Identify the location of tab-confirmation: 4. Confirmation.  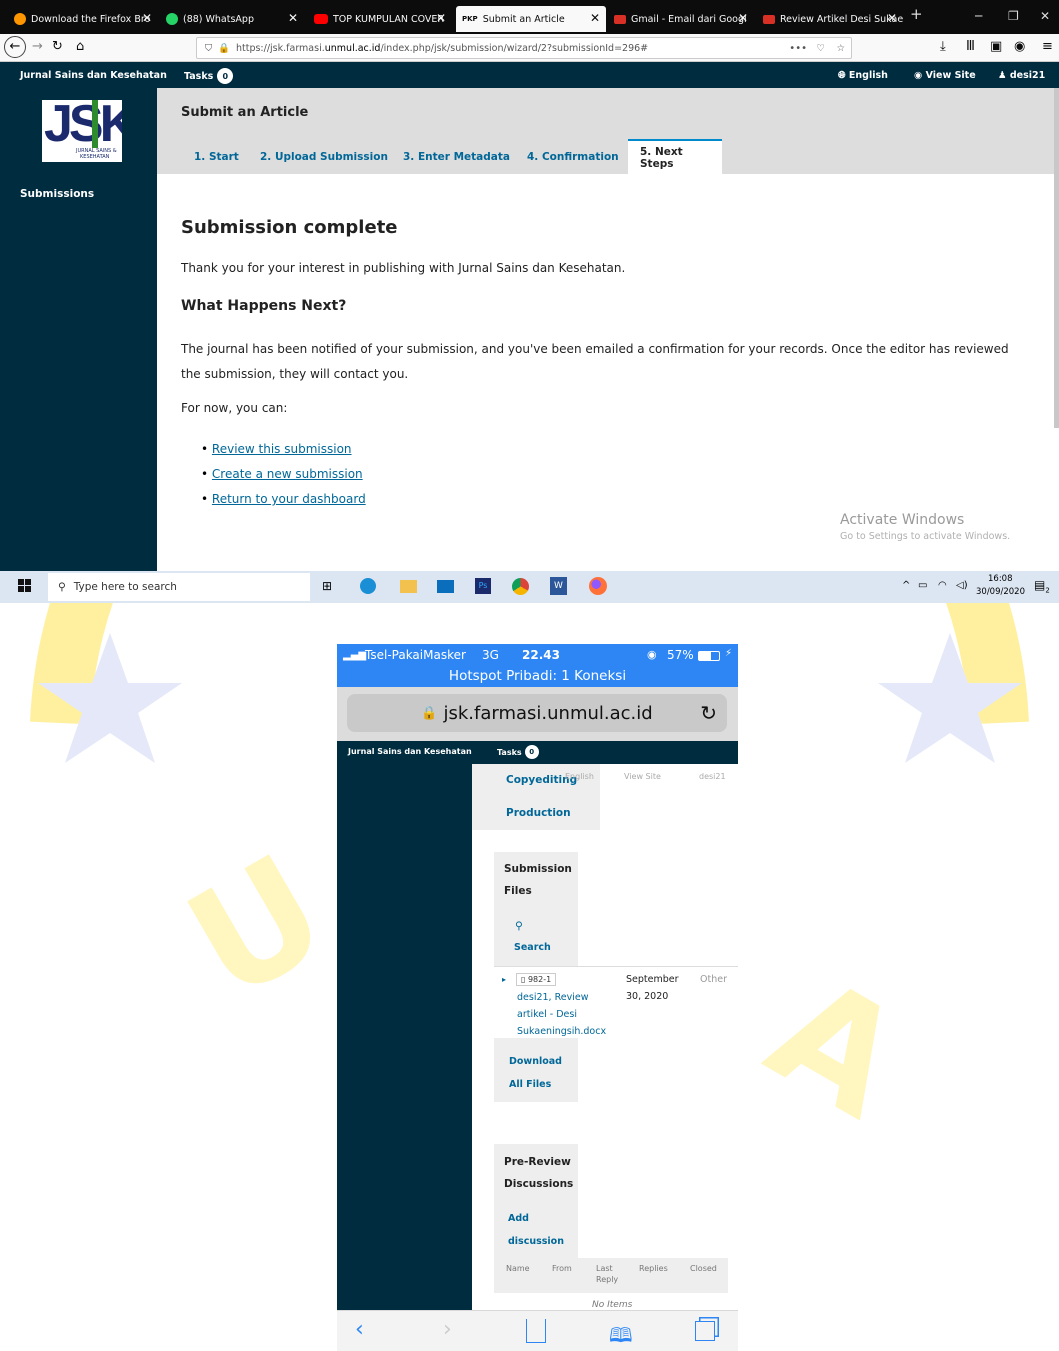
(573, 156).